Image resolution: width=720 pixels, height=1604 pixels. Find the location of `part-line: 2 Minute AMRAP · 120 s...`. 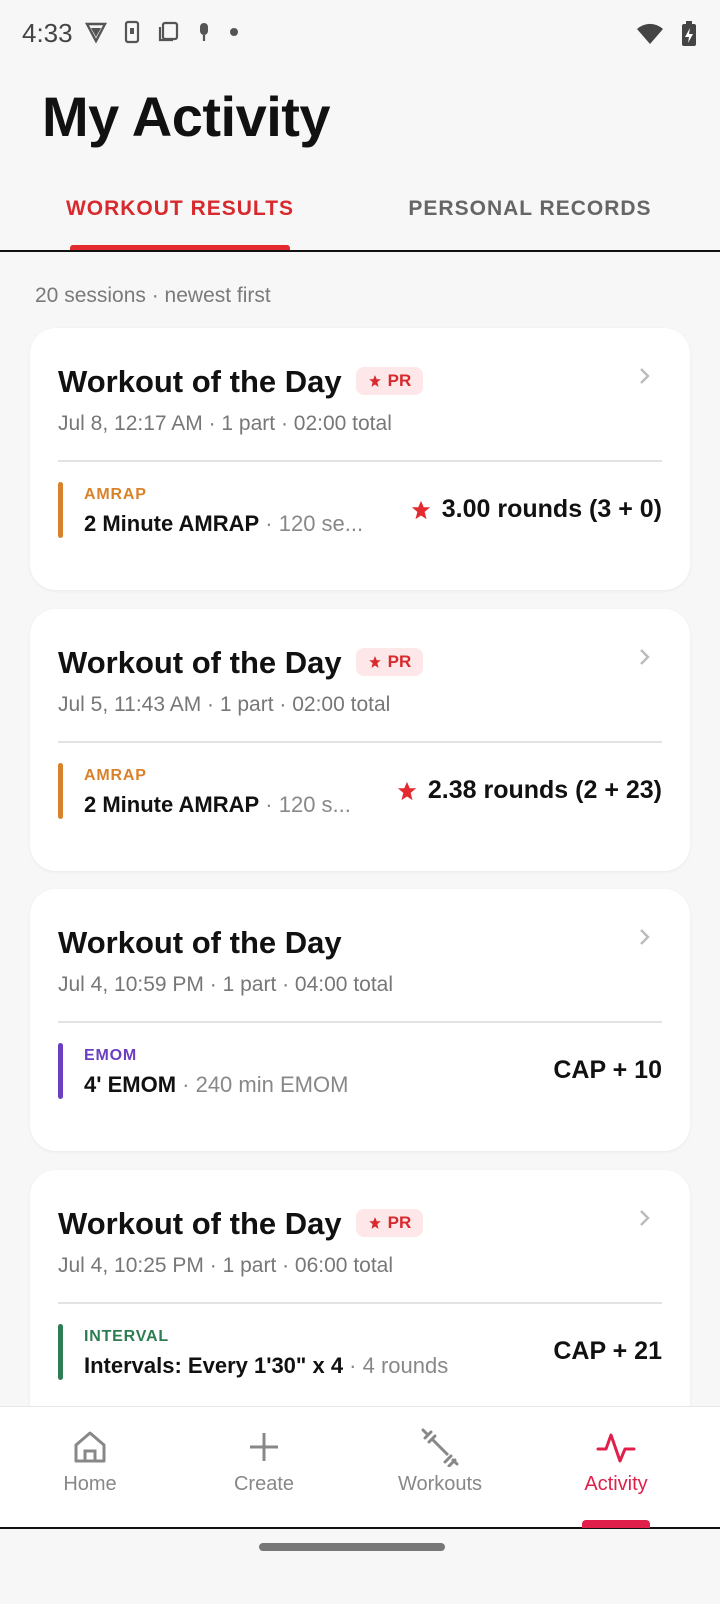

part-line: 2 Minute AMRAP · 120 s... is located at coordinates (226, 805).